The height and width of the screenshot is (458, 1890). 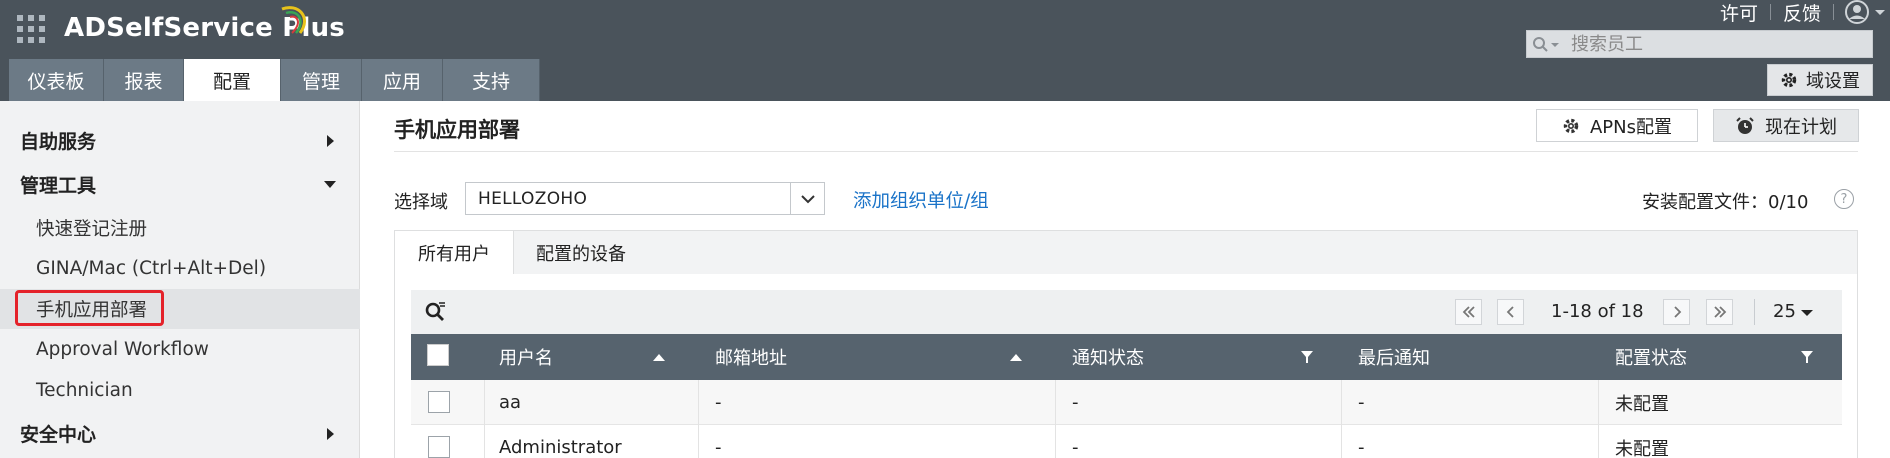 I want to click on tab-reports: 报表, so click(x=144, y=80).